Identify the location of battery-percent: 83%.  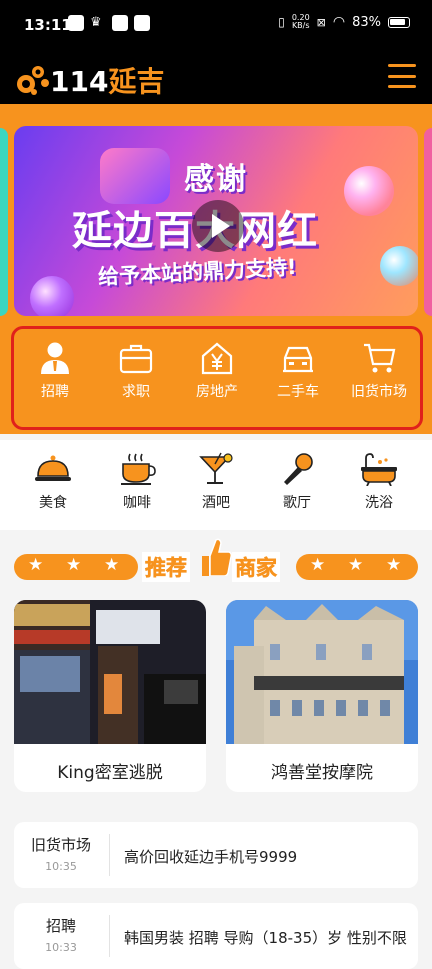
(366, 22).